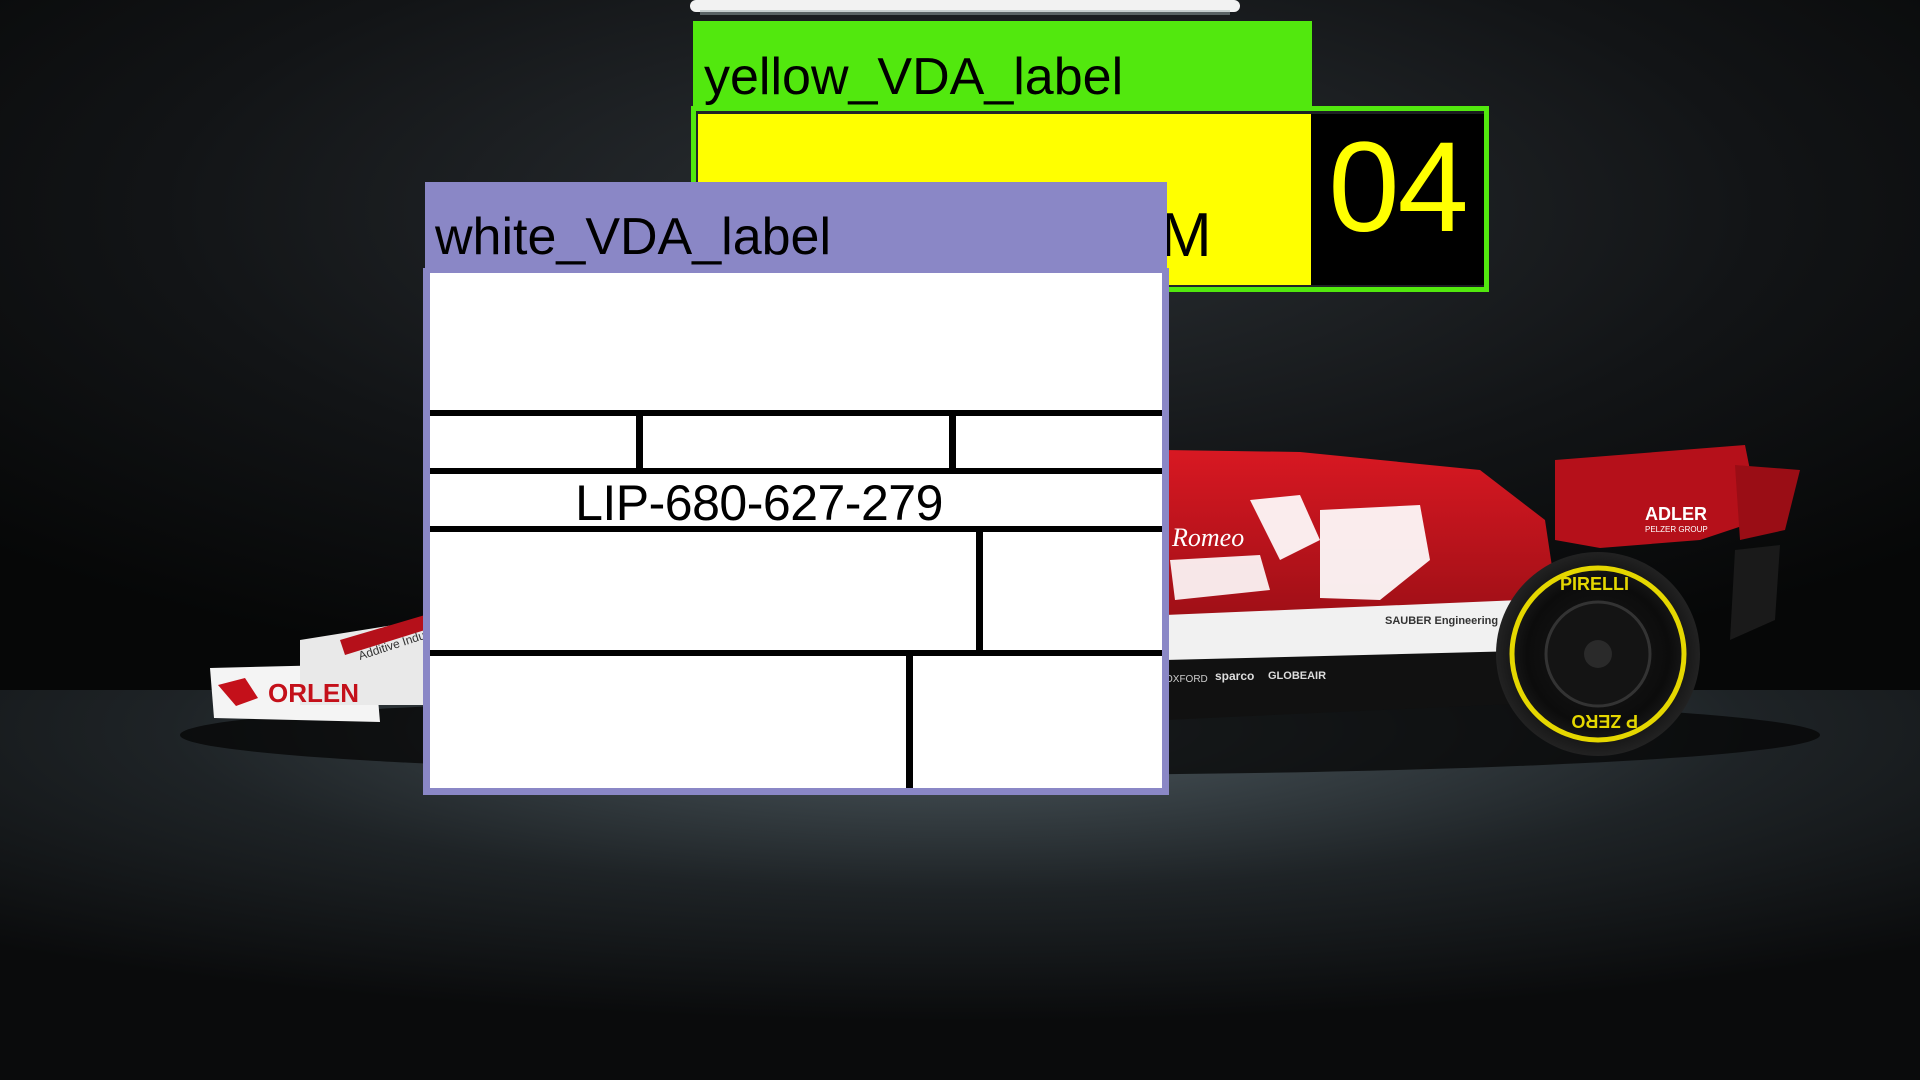 This screenshot has width=1920, height=1080. What do you see at coordinates (1676, 529) in the screenshot?
I see `svg-text: PELZER GROUP` at bounding box center [1676, 529].